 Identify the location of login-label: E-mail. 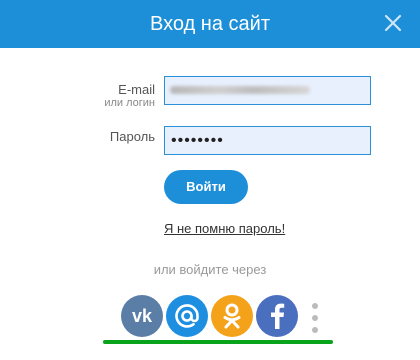
(136, 89).